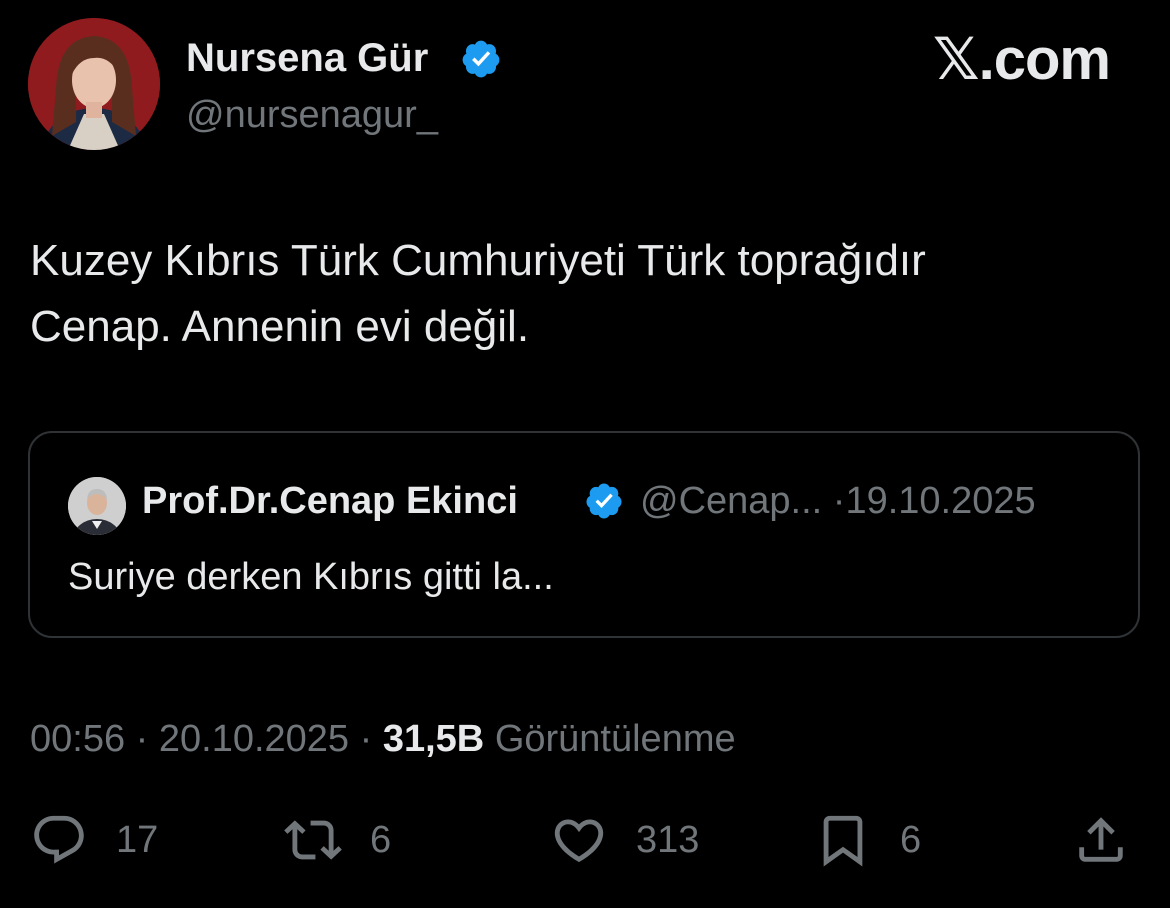 The image size is (1170, 908). Describe the element at coordinates (615, 739) in the screenshot. I see `views-label: Görüntülenme` at that location.